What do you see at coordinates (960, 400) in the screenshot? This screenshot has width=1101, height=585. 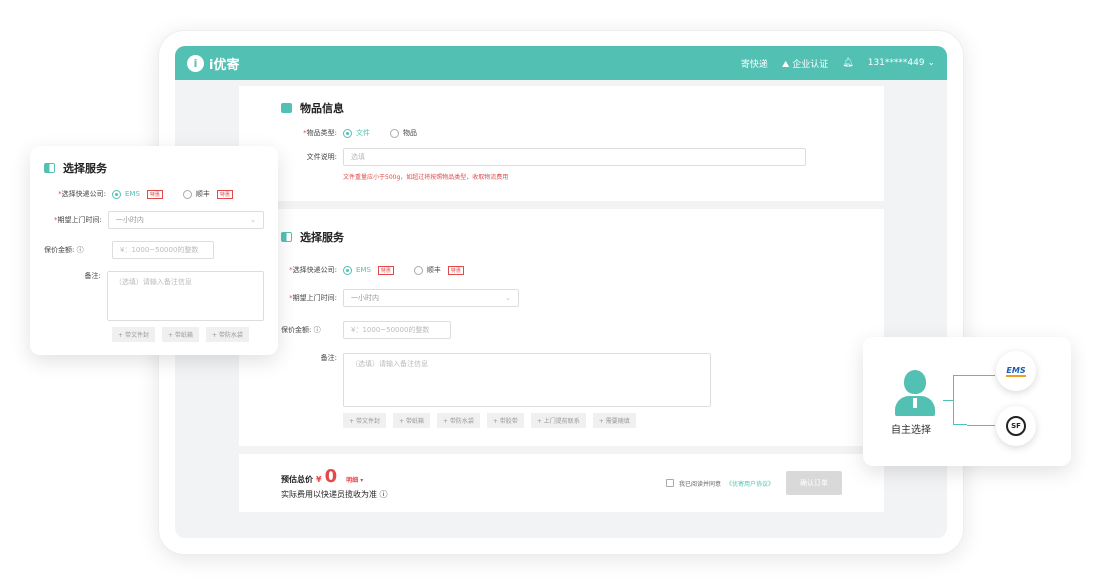 I see `connector-bracket` at bounding box center [960, 400].